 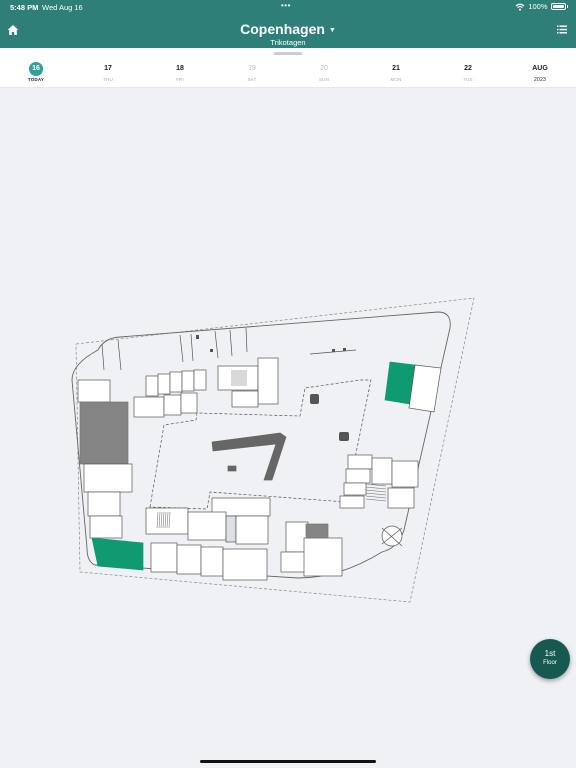 I want to click on battery-percent: 100%, so click(x=538, y=6).